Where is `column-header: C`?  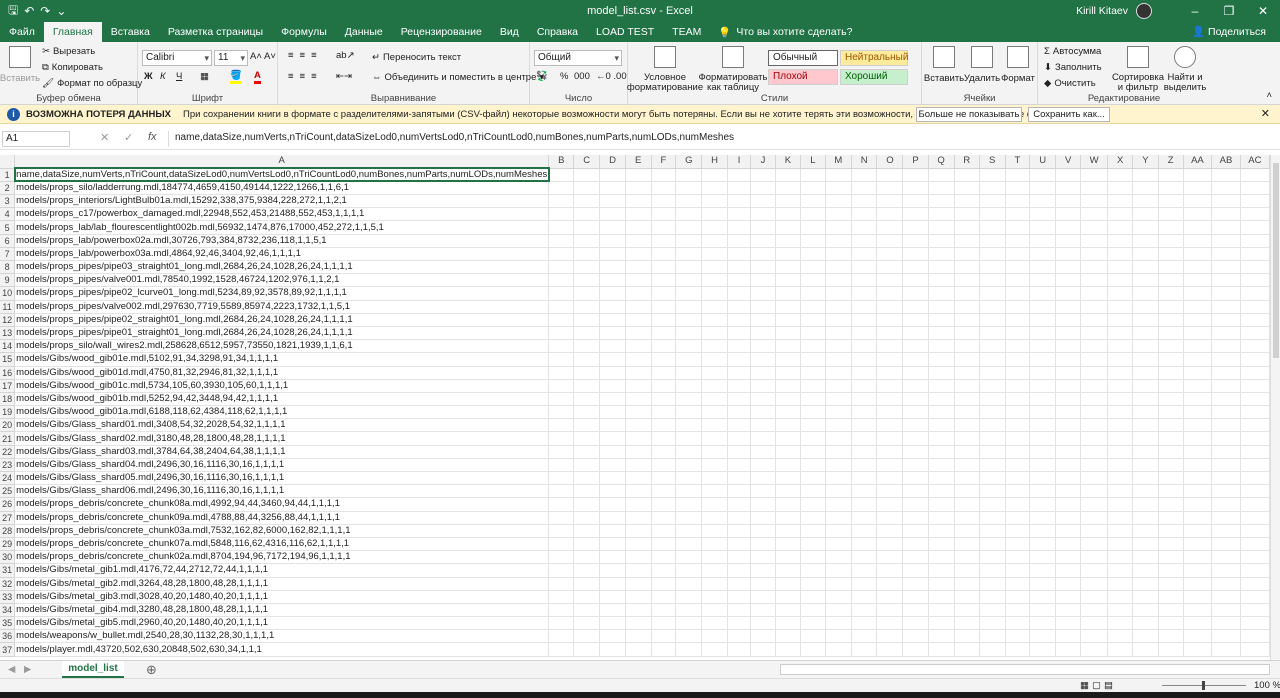 column-header: C is located at coordinates (587, 162).